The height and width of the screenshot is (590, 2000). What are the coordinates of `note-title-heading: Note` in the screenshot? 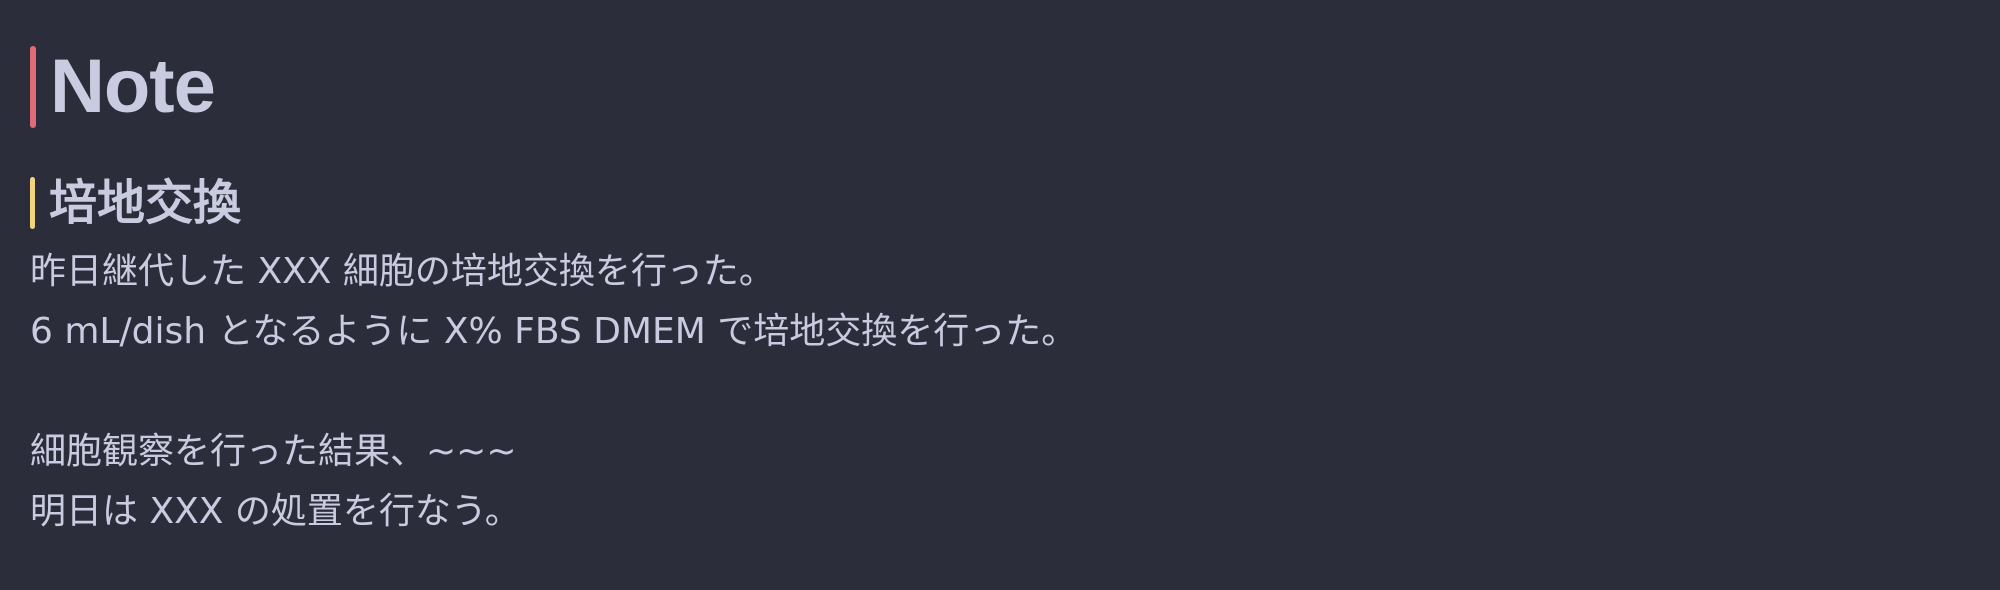 It's located at (123, 86).